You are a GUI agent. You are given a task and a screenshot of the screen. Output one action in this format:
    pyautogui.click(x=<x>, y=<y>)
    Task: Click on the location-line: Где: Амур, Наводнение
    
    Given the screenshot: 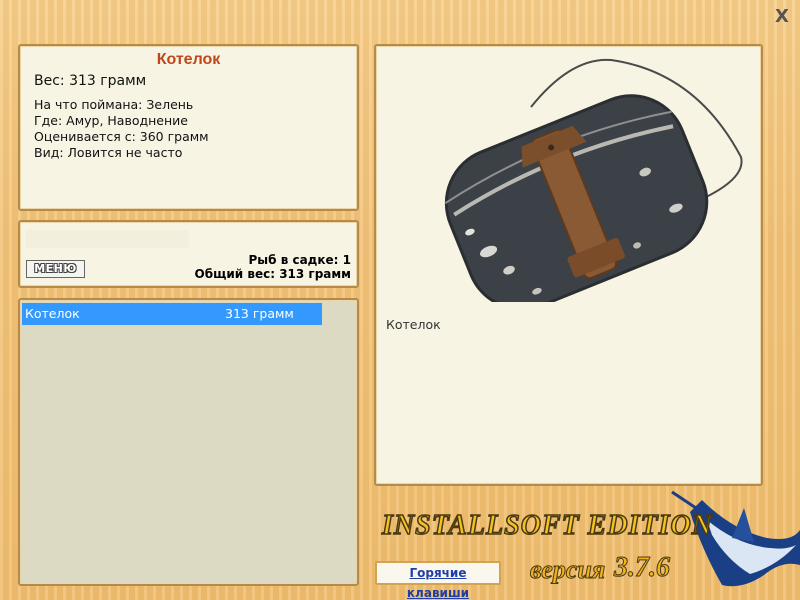 What is the action you would take?
    pyautogui.click(x=111, y=120)
    